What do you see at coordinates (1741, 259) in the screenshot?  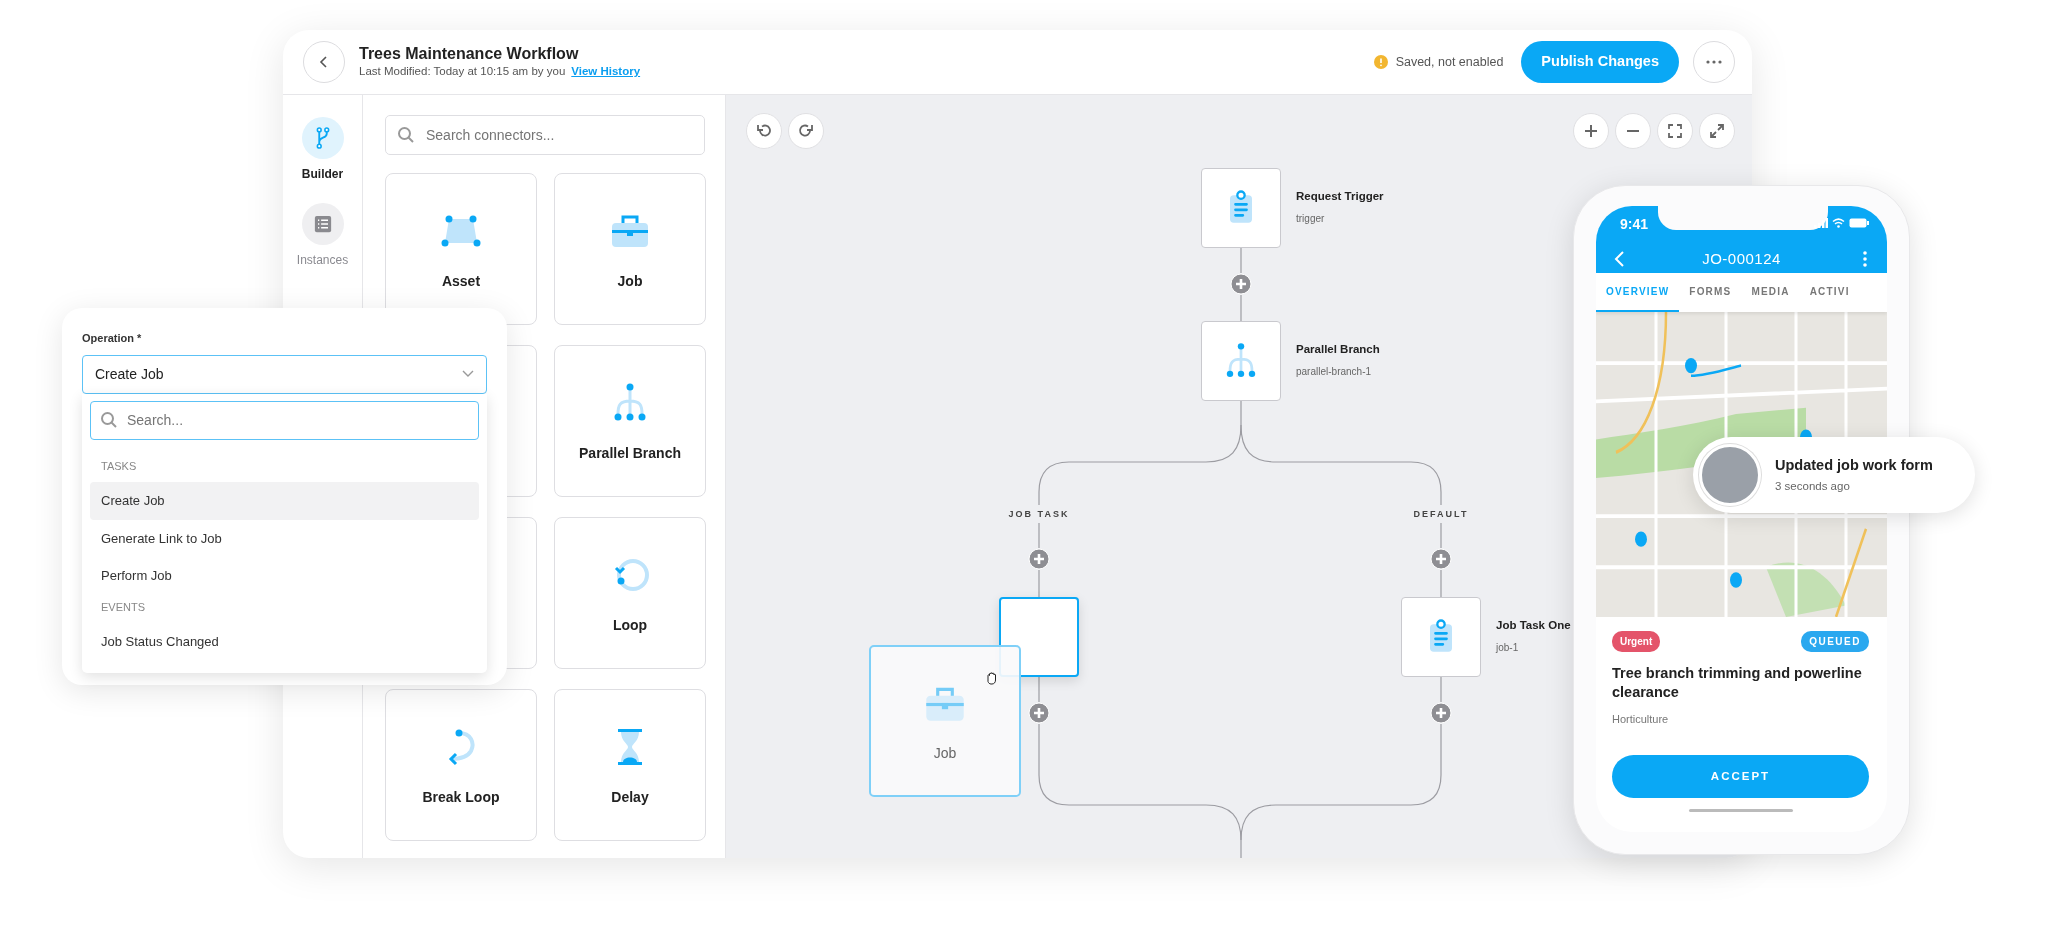 I see `job-number-title: JO-000124` at bounding box center [1741, 259].